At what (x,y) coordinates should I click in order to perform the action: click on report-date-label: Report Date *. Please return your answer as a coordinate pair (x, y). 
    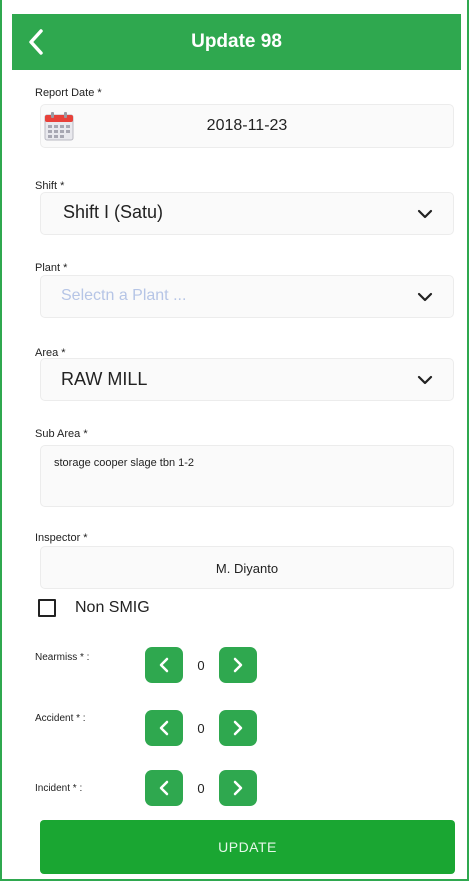
    Looking at the image, I should click on (68, 93).